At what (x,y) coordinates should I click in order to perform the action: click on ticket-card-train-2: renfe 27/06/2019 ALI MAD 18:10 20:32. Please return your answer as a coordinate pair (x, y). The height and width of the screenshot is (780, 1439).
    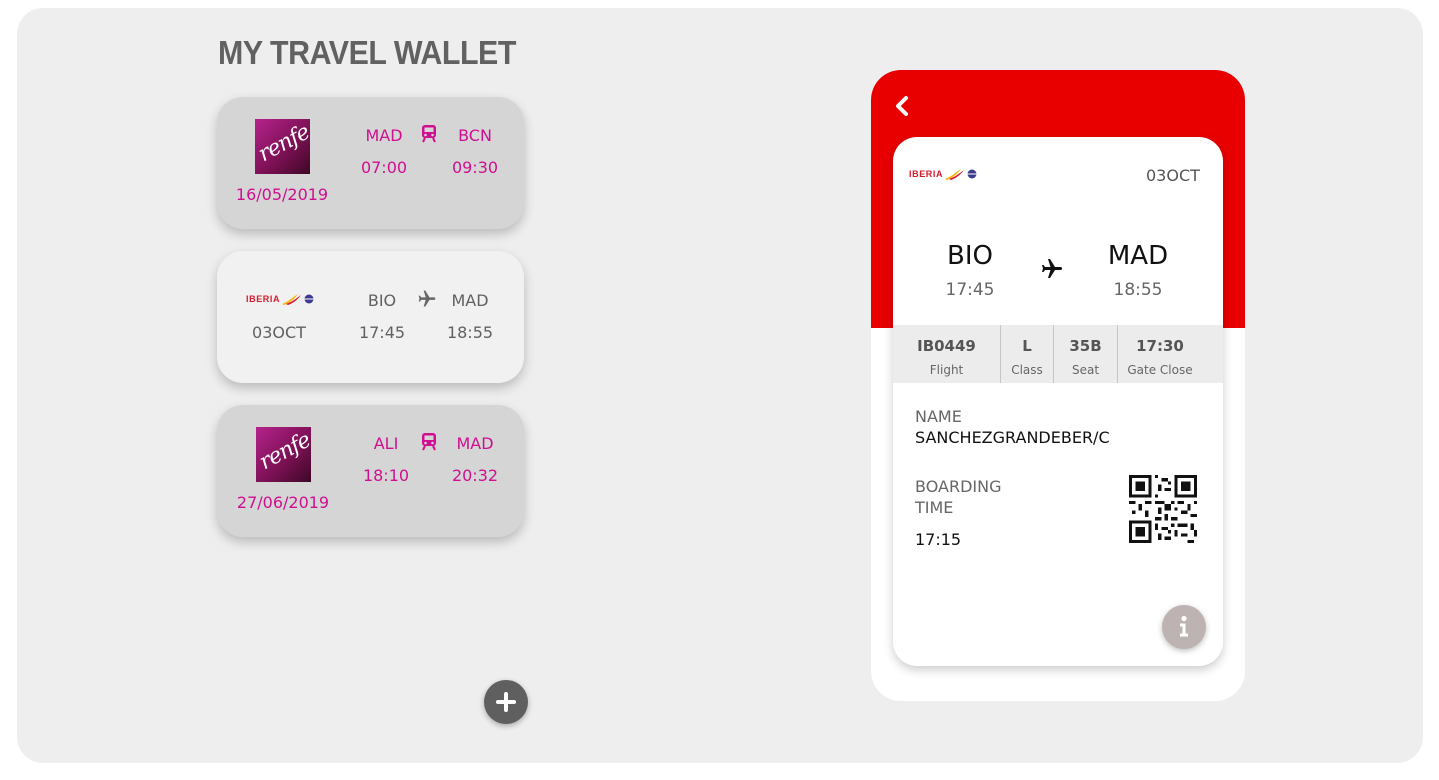
    Looking at the image, I should click on (370, 471).